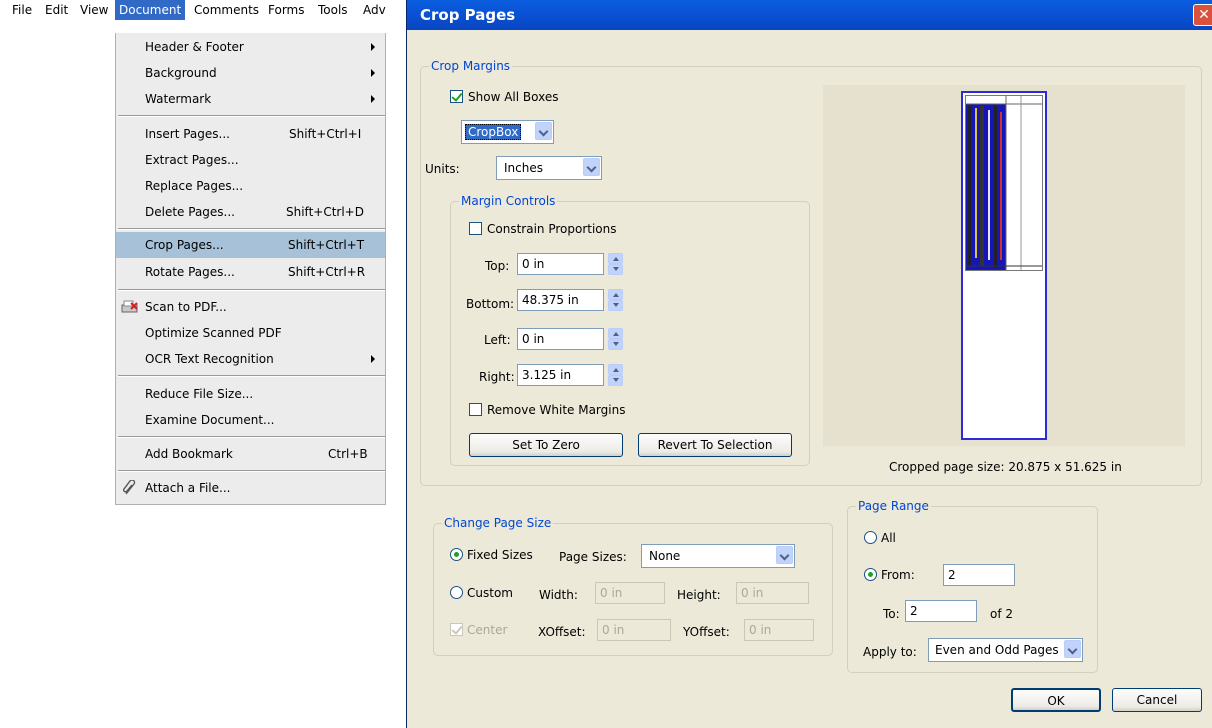  What do you see at coordinates (178, 99) in the screenshot?
I see `menu-item-label: Watermark` at bounding box center [178, 99].